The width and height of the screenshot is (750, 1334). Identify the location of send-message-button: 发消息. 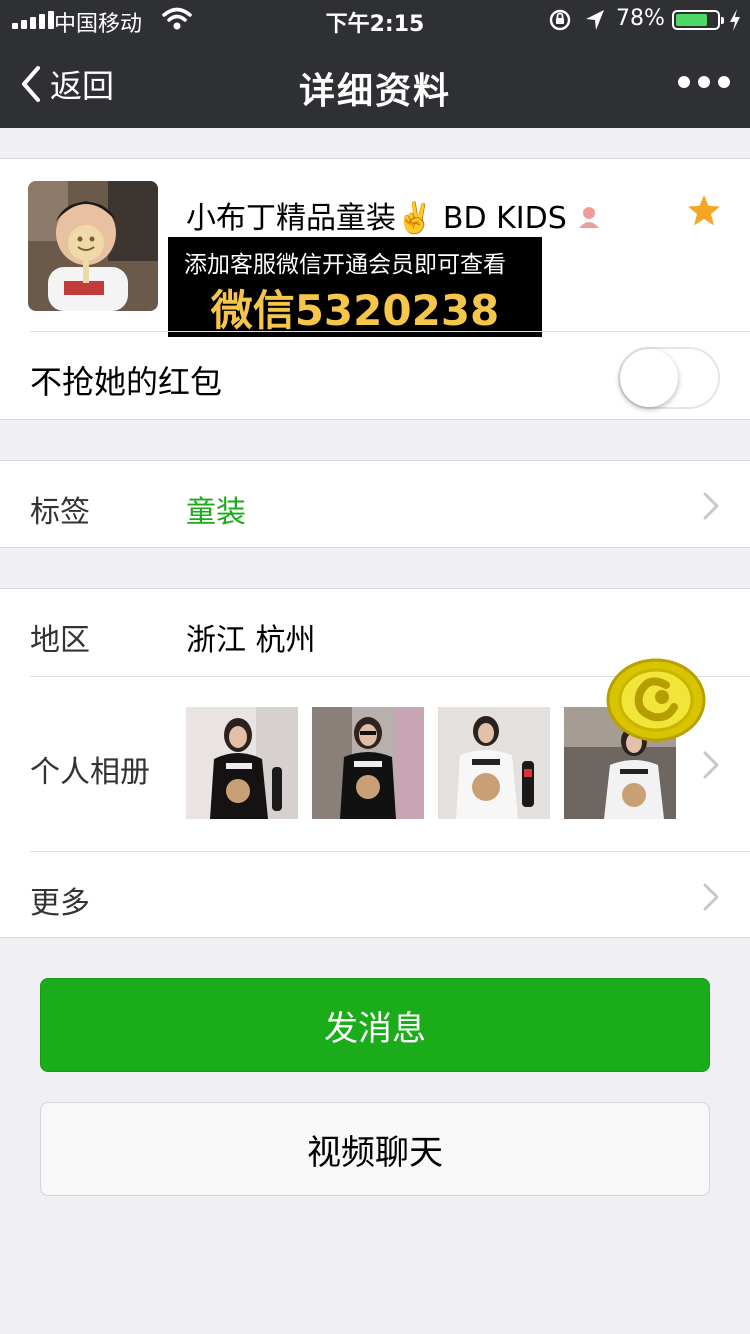
(375, 1025).